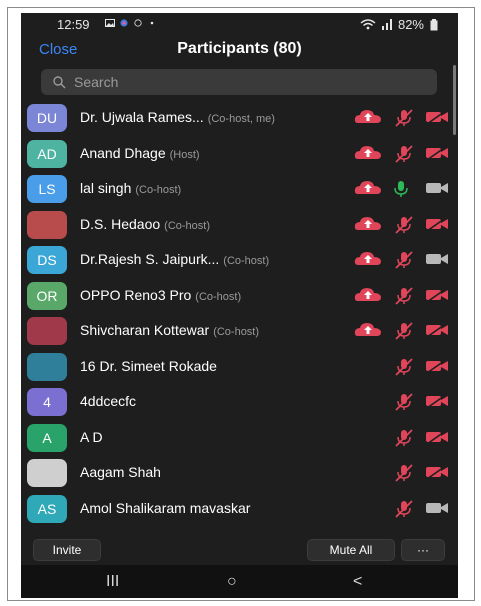 The height and width of the screenshot is (606, 481). I want to click on status-time: 12:59, so click(73, 24).